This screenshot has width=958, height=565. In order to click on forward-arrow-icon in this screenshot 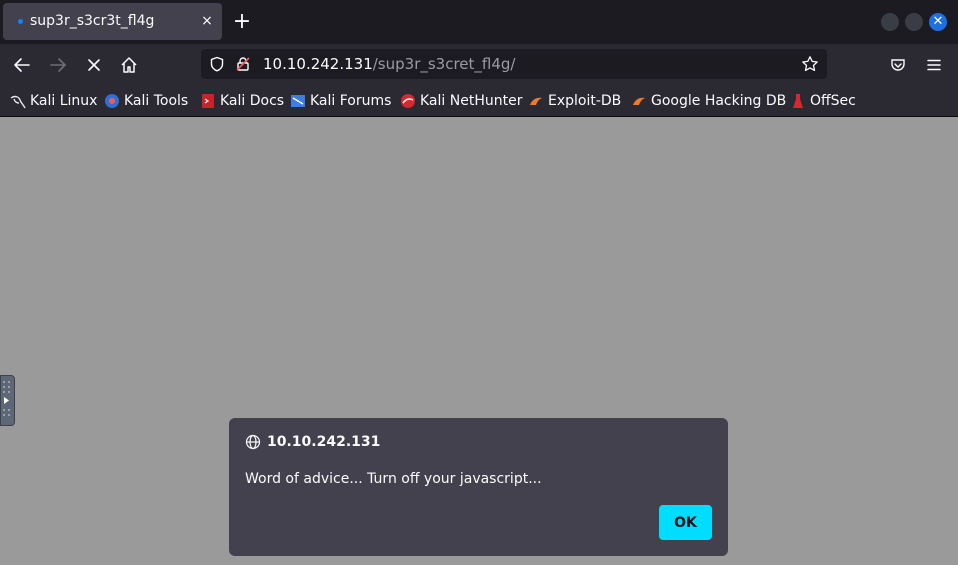, I will do `click(58, 65)`.